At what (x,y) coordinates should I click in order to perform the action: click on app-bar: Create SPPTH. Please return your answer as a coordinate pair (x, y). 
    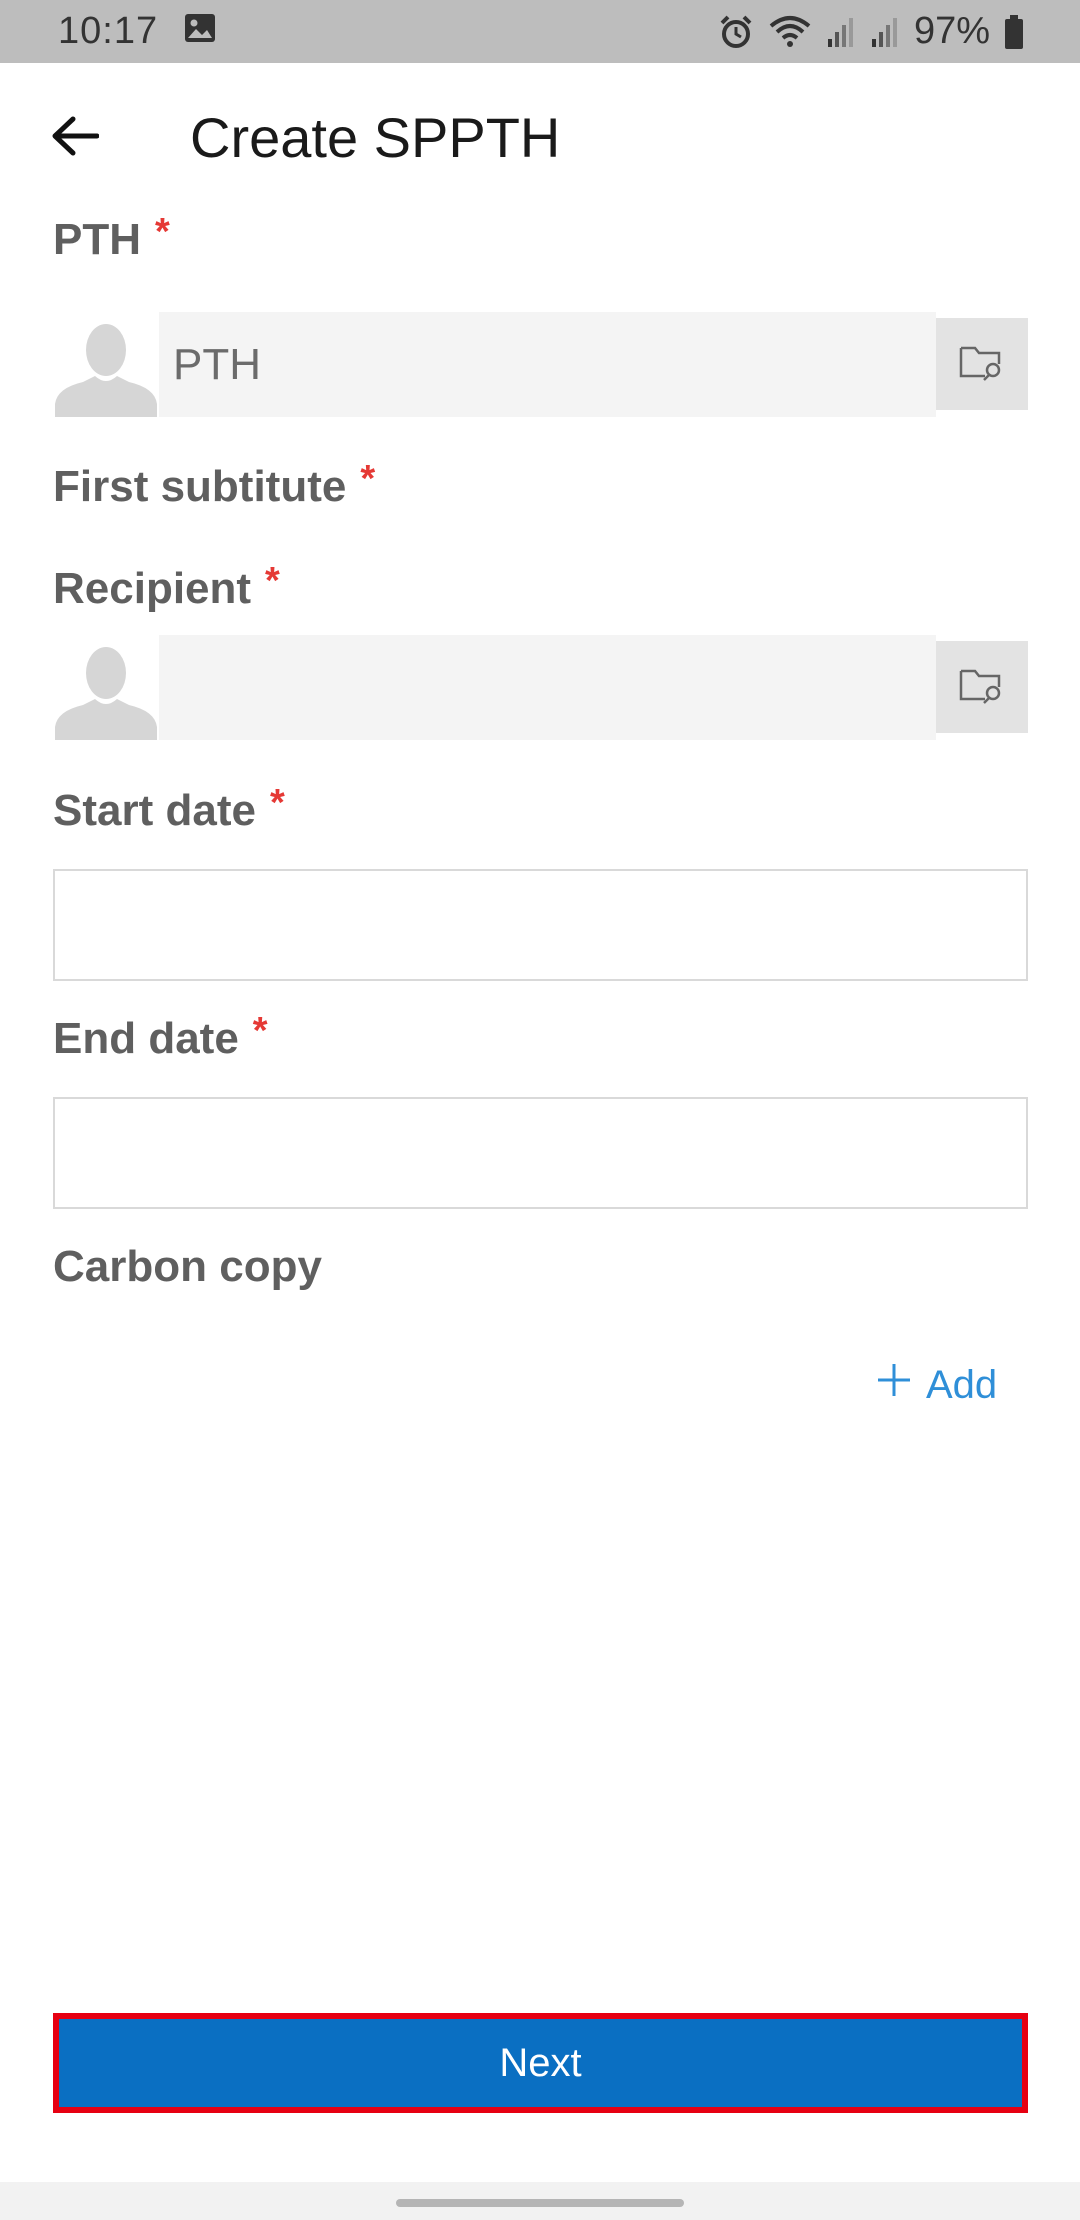
    Looking at the image, I should click on (540, 138).